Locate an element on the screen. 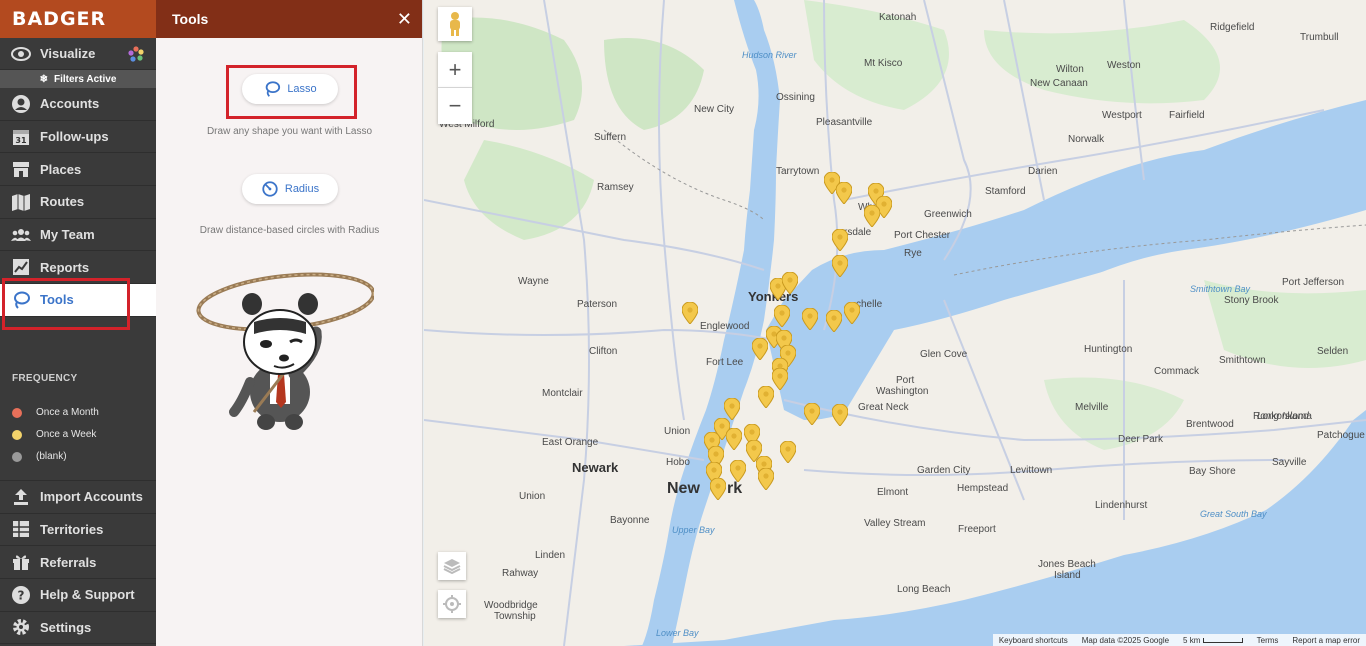  map-place-label: New City is located at coordinates (714, 109).